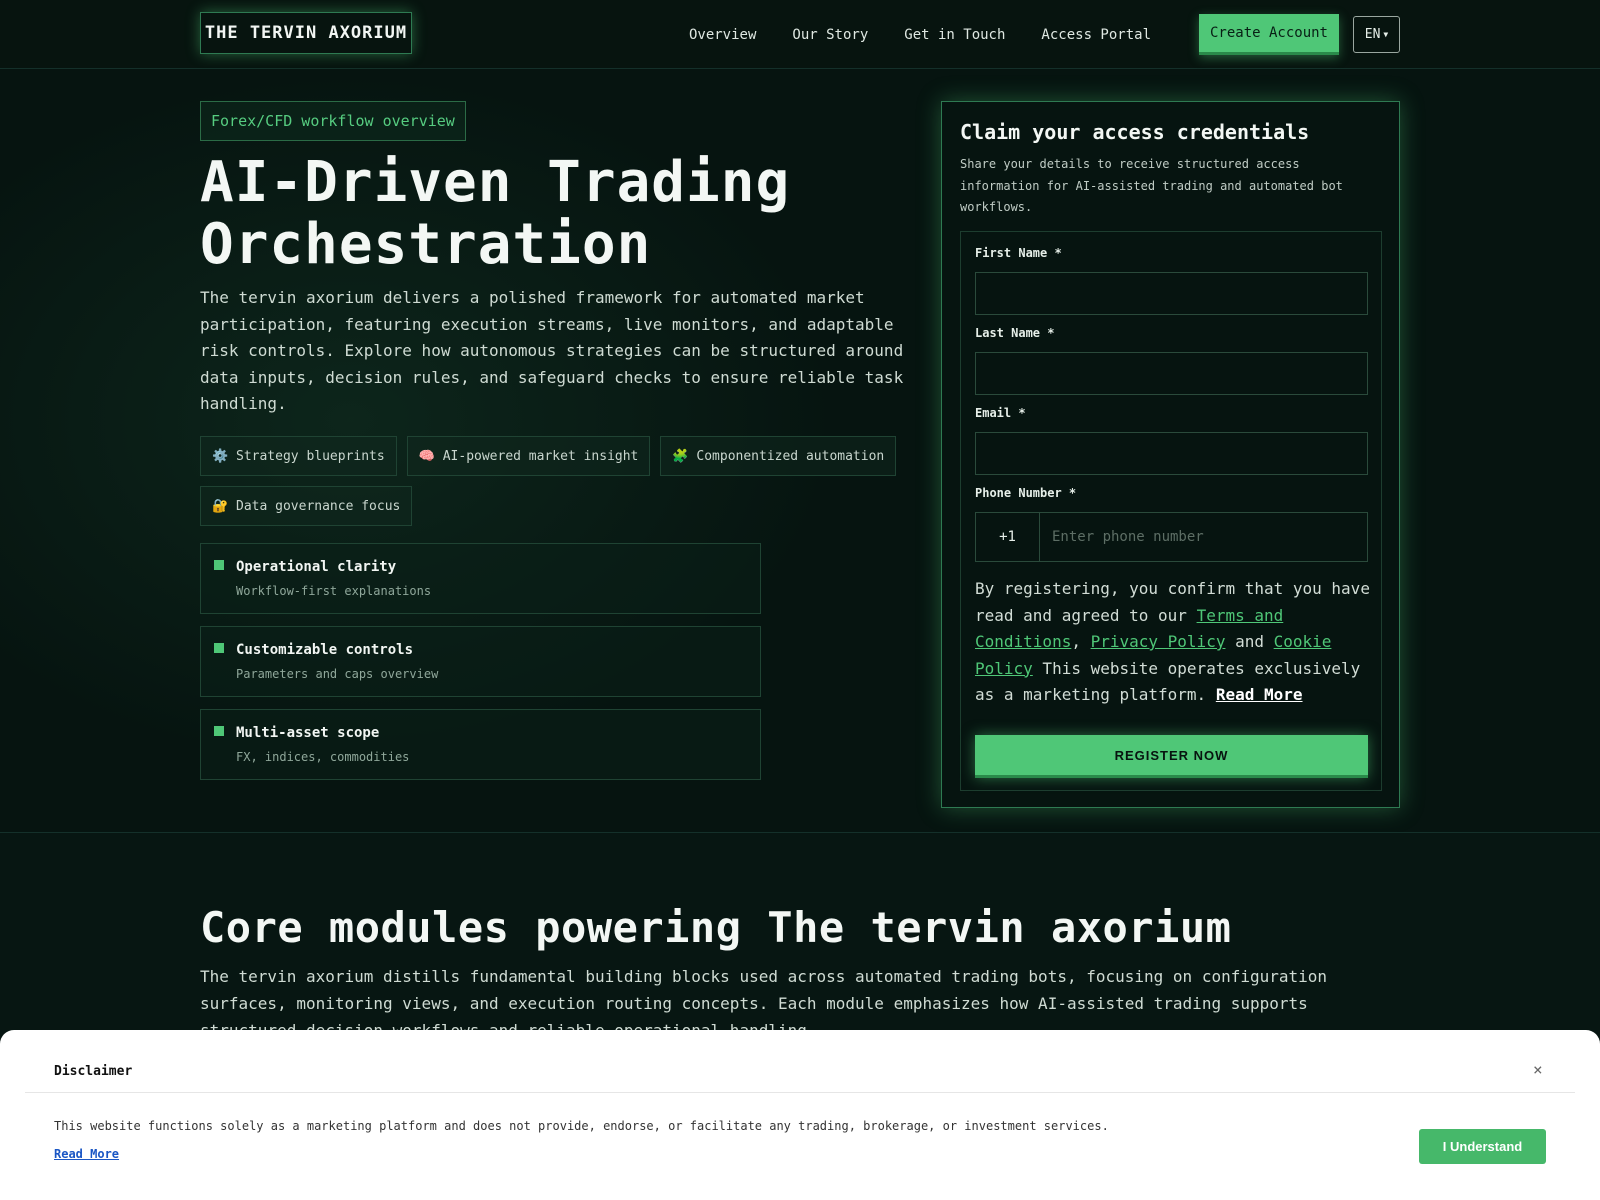  What do you see at coordinates (1026, 493) in the screenshot?
I see `phone-label: Phone Number *` at bounding box center [1026, 493].